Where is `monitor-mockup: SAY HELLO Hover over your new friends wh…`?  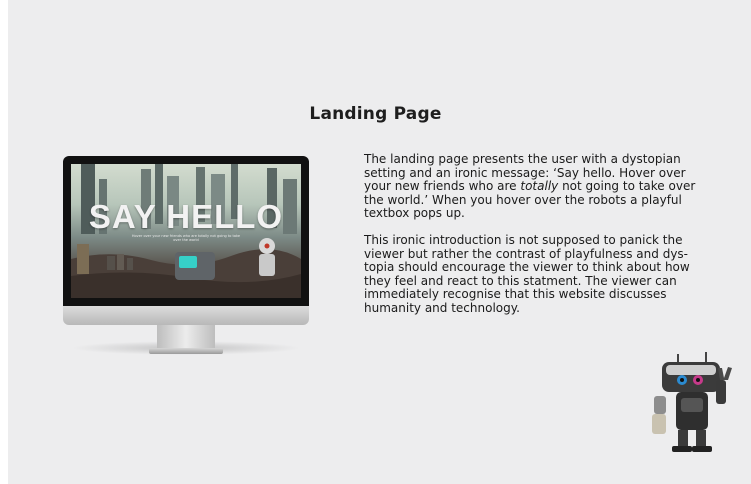
monitor-mockup: SAY HELLO Hover over your new friends wh… is located at coordinates (186, 266).